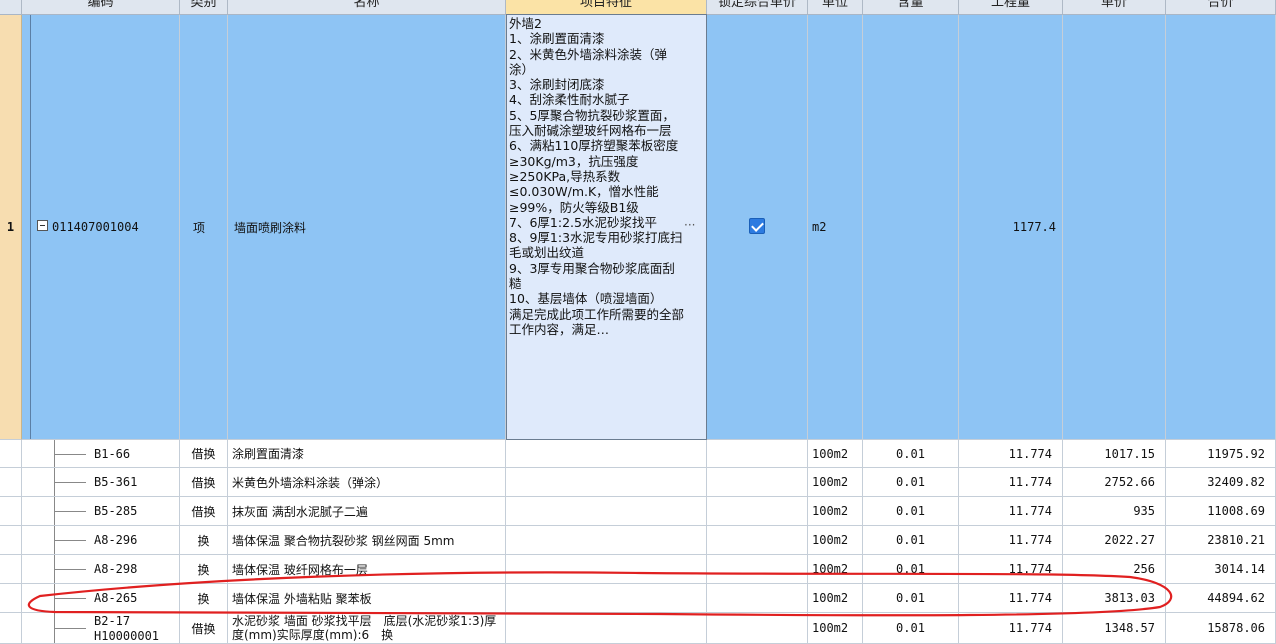  What do you see at coordinates (1114, 511) in the screenshot?
I see `unit-price-cell: 935` at bounding box center [1114, 511].